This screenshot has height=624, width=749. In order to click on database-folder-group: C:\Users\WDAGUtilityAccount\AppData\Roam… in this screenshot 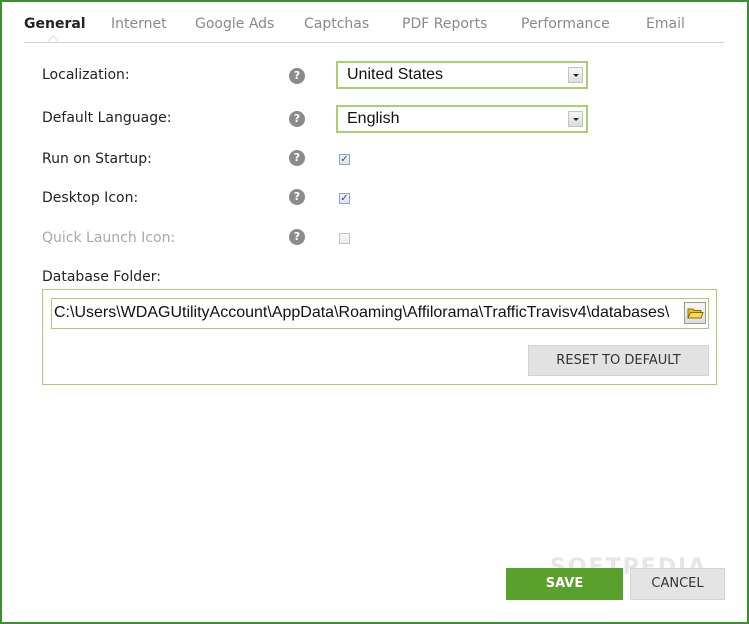, I will do `click(379, 337)`.